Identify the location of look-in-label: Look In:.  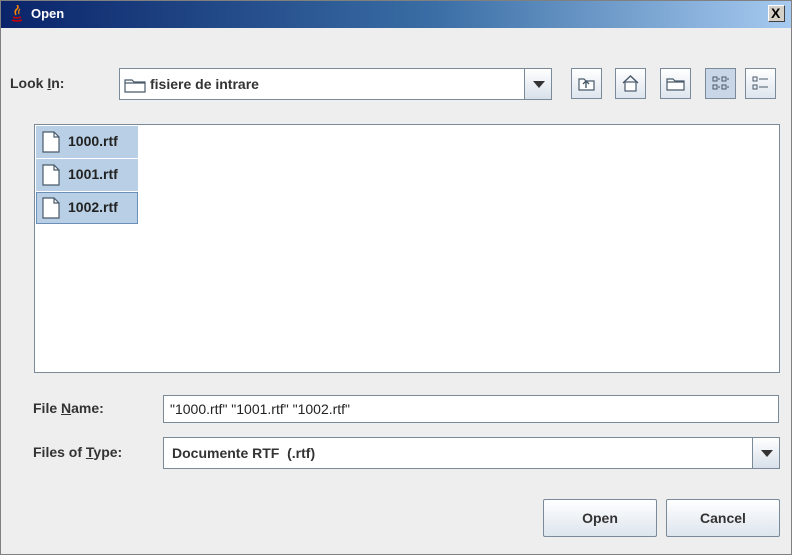
(37, 83).